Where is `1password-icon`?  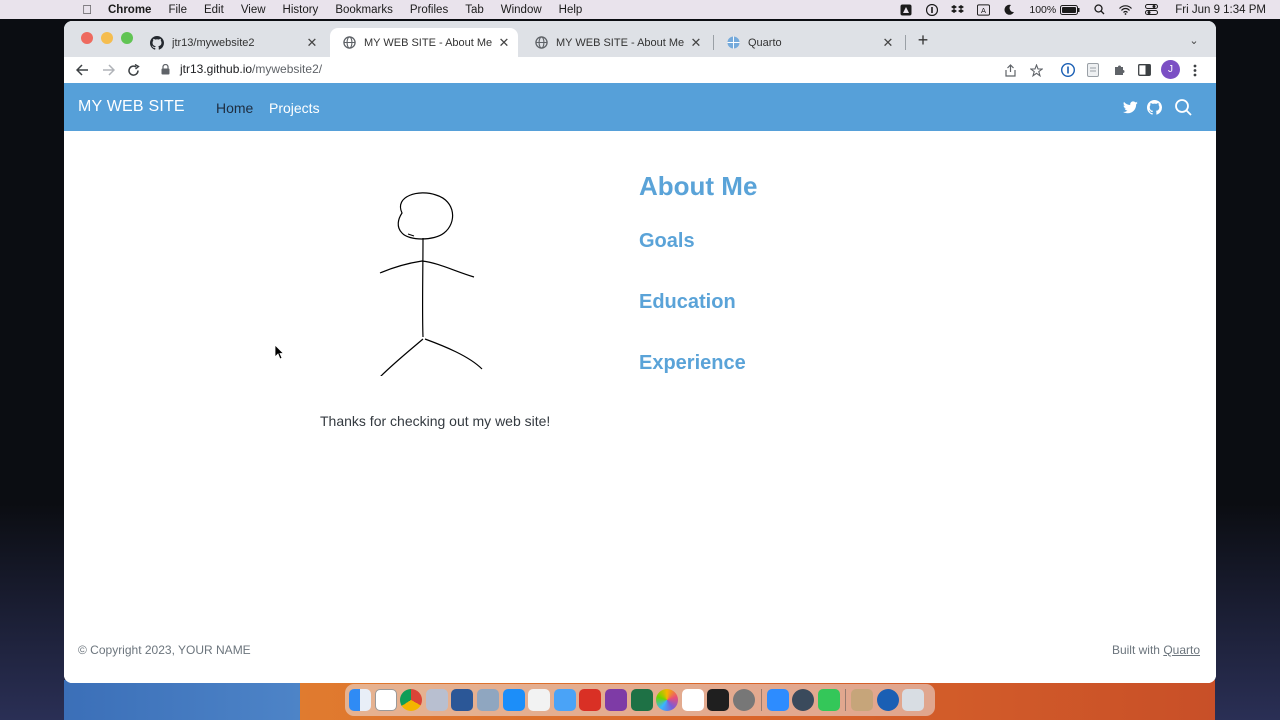 1password-icon is located at coordinates (887, 700).